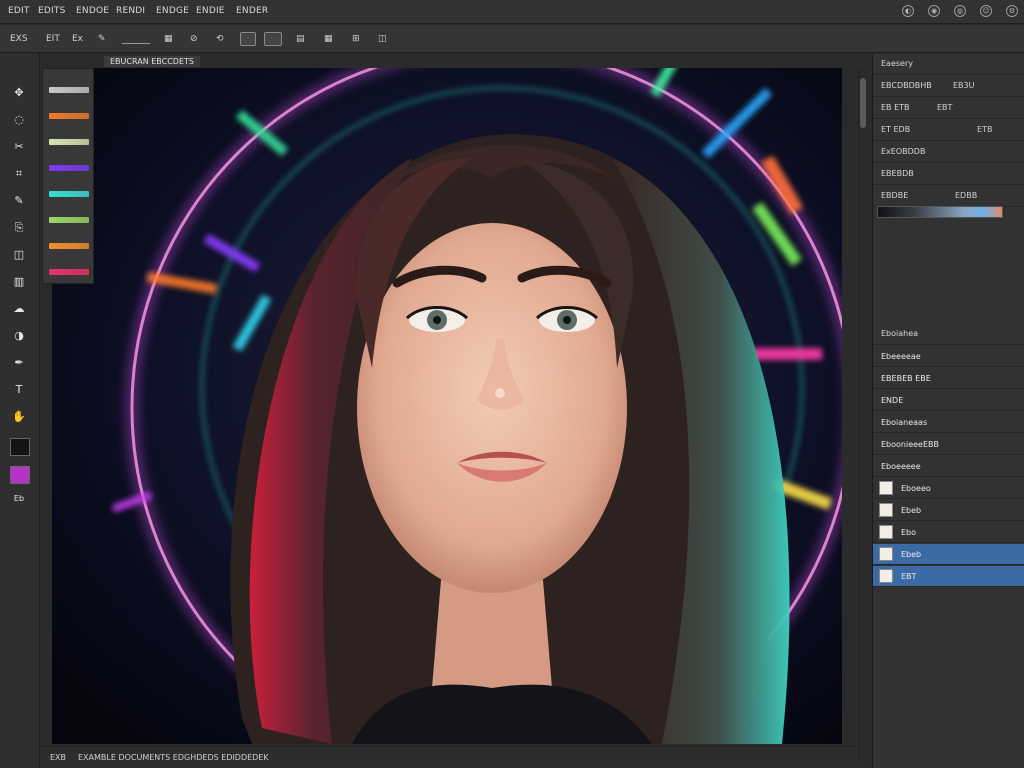 This screenshot has height=768, width=1024. What do you see at coordinates (948, 152) in the screenshot?
I see `property-row-3: ExEOBDDB` at bounding box center [948, 152].